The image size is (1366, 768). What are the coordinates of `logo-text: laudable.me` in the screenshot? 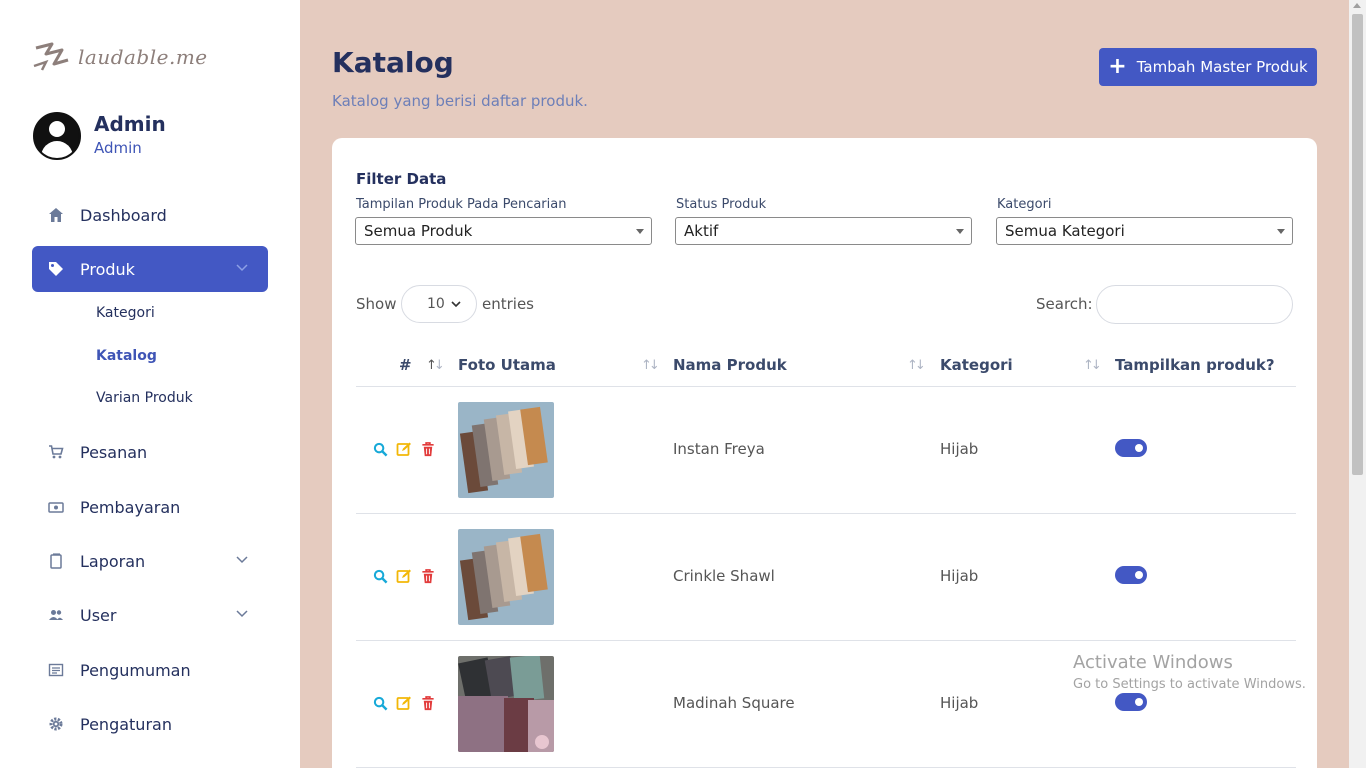 It's located at (143, 57).